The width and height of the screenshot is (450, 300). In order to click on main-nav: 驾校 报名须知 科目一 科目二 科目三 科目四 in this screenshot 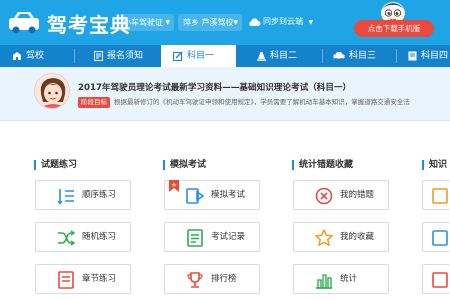, I will do `click(225, 56)`.